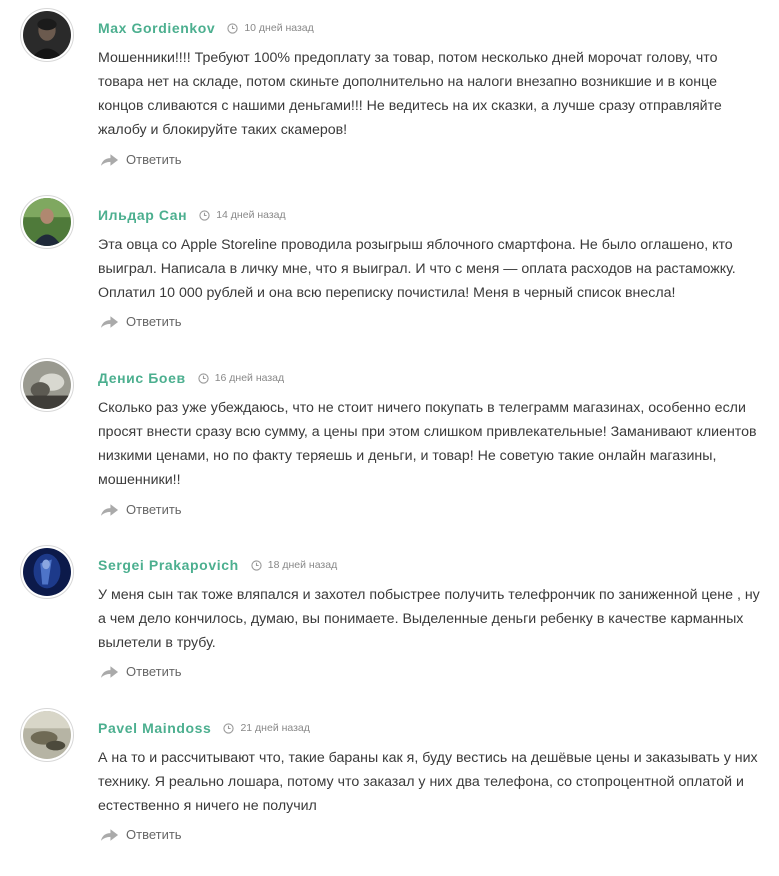  What do you see at coordinates (156, 28) in the screenshot?
I see `comment-author: Max Gordienkov` at bounding box center [156, 28].